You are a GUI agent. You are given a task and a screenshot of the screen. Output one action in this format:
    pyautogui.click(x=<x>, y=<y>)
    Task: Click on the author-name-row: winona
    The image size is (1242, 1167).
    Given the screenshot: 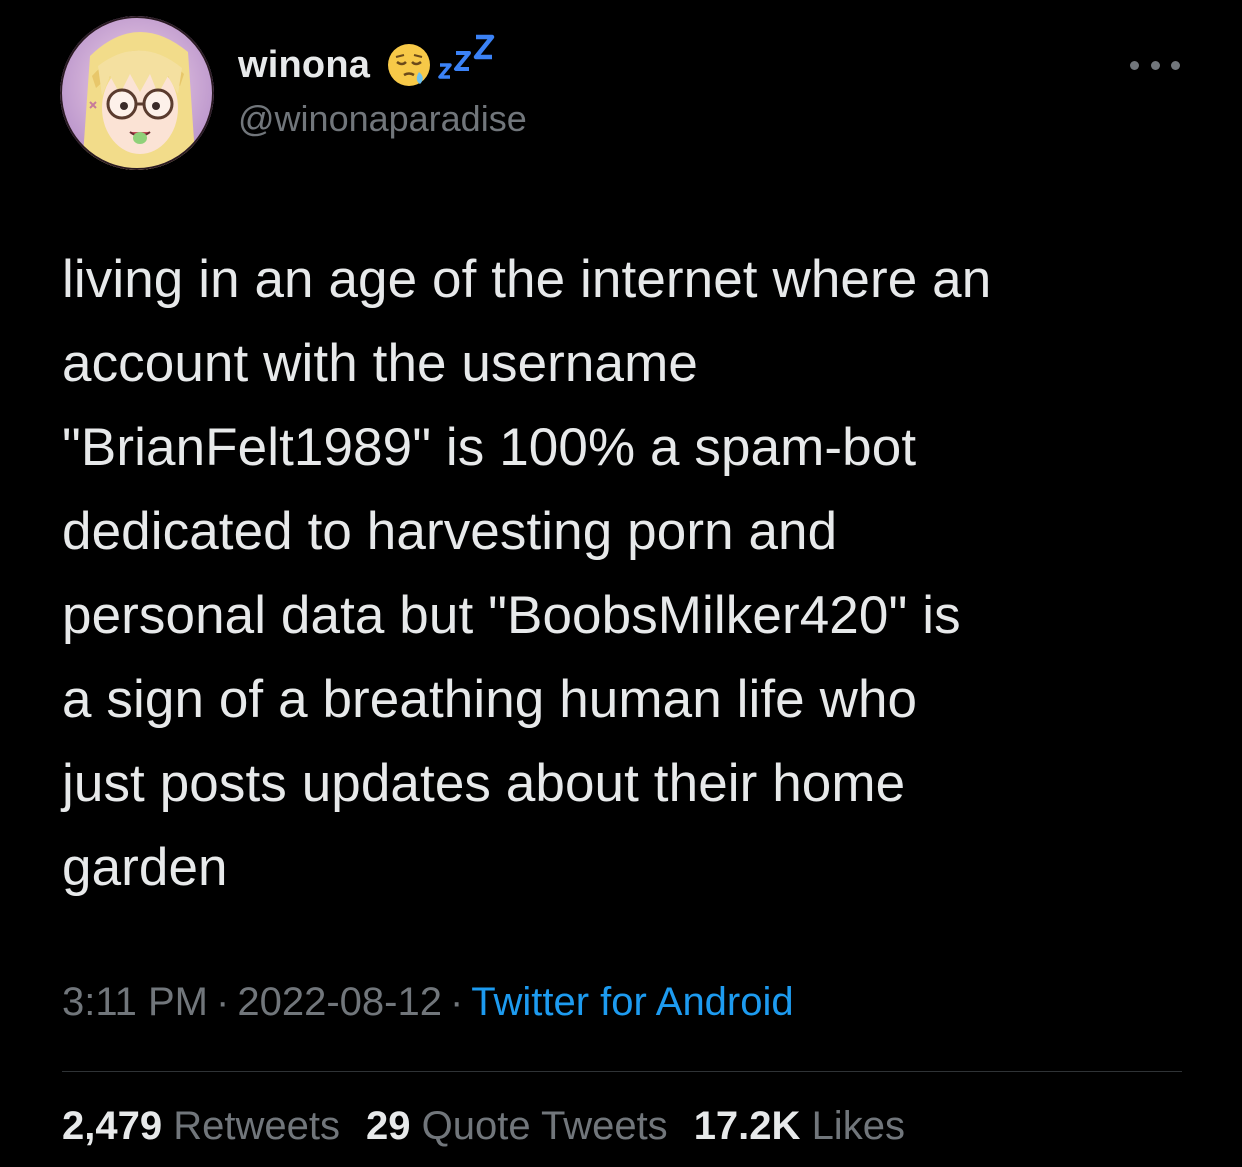 What is the action you would take?
    pyautogui.click(x=369, y=62)
    